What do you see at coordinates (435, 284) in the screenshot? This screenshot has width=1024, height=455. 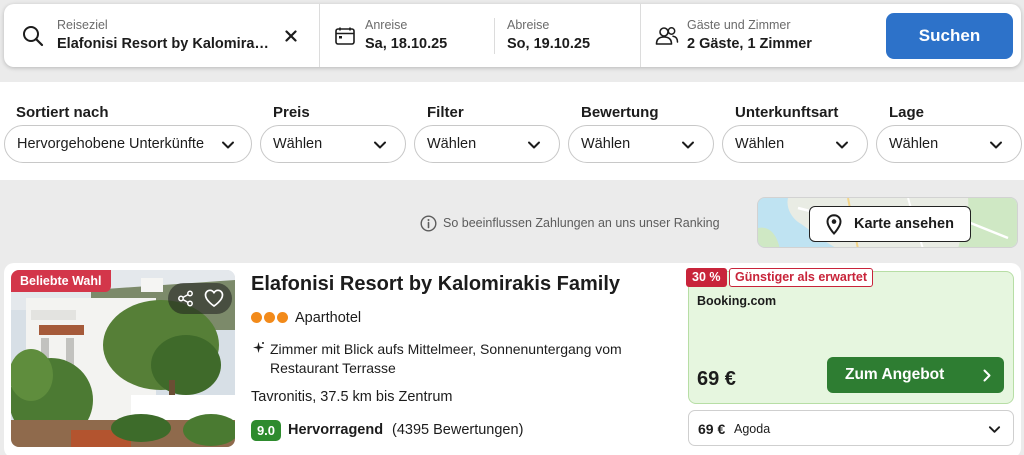 I see `hotel-title: Elafonisi Resort by Kalomirakis Family` at bounding box center [435, 284].